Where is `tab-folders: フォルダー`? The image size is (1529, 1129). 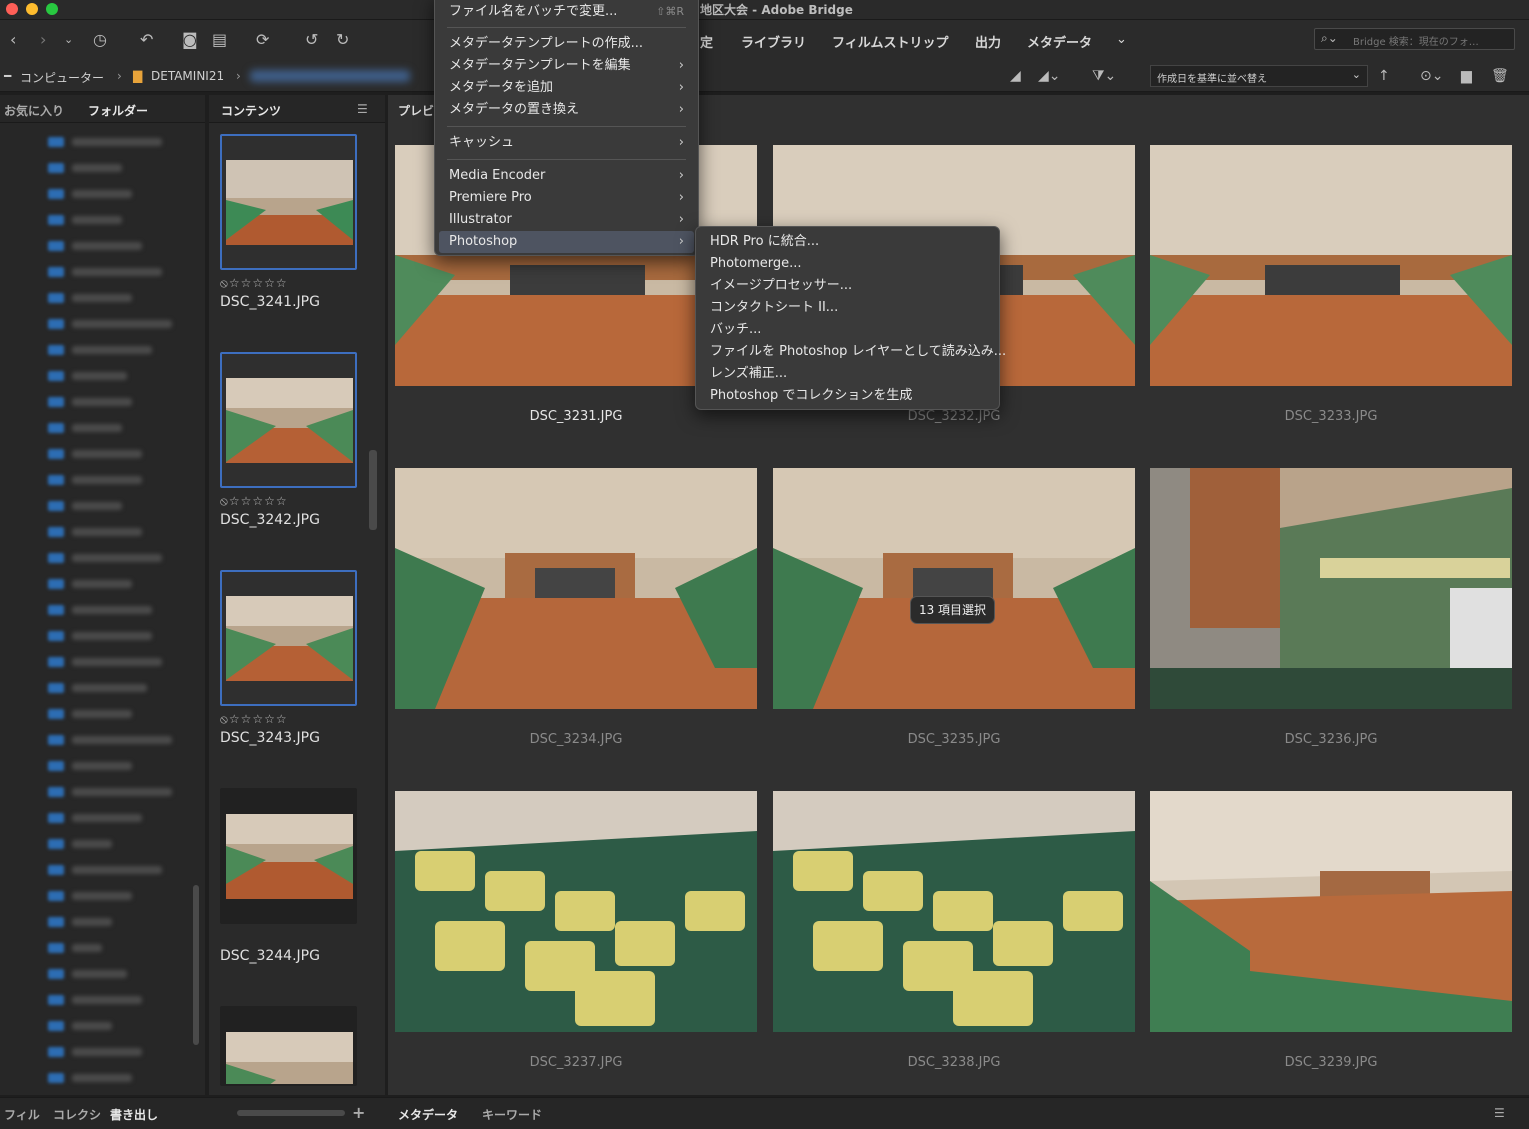 tab-folders: フォルダー is located at coordinates (118, 110).